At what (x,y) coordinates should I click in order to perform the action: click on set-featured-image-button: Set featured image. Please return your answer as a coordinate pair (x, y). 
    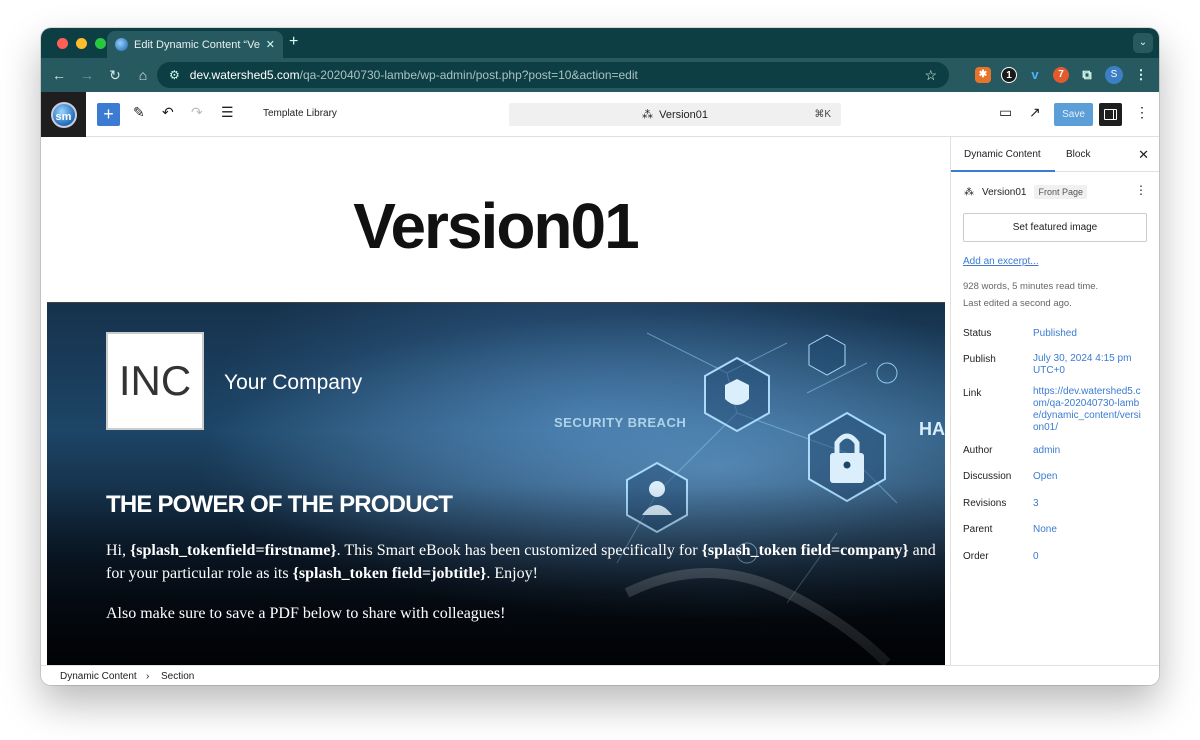
    Looking at the image, I should click on (1055, 227).